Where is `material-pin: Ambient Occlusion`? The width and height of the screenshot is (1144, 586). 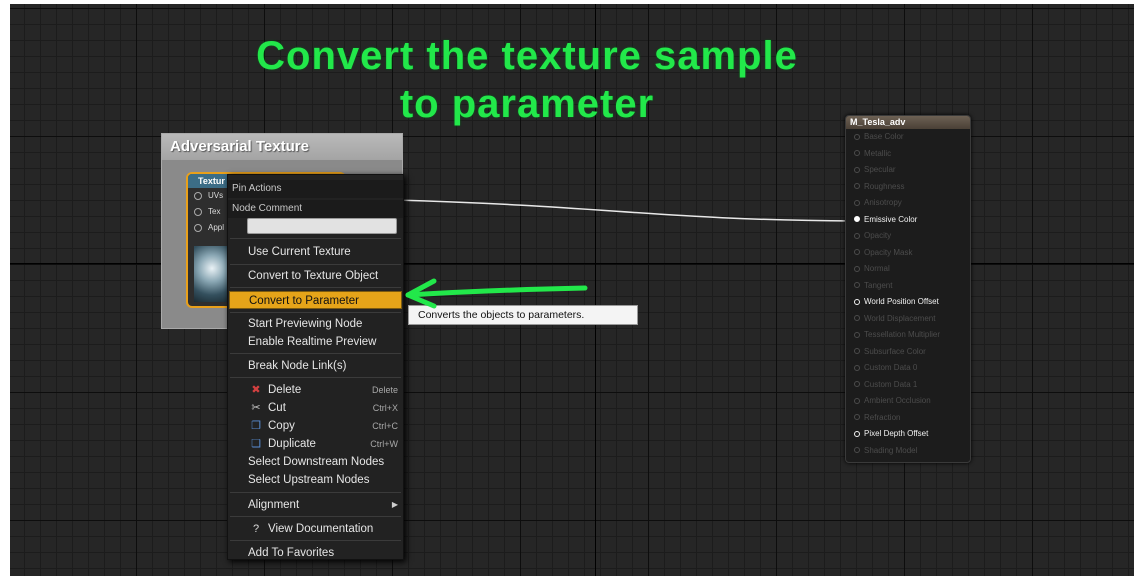 material-pin: Ambient Occlusion is located at coordinates (908, 401).